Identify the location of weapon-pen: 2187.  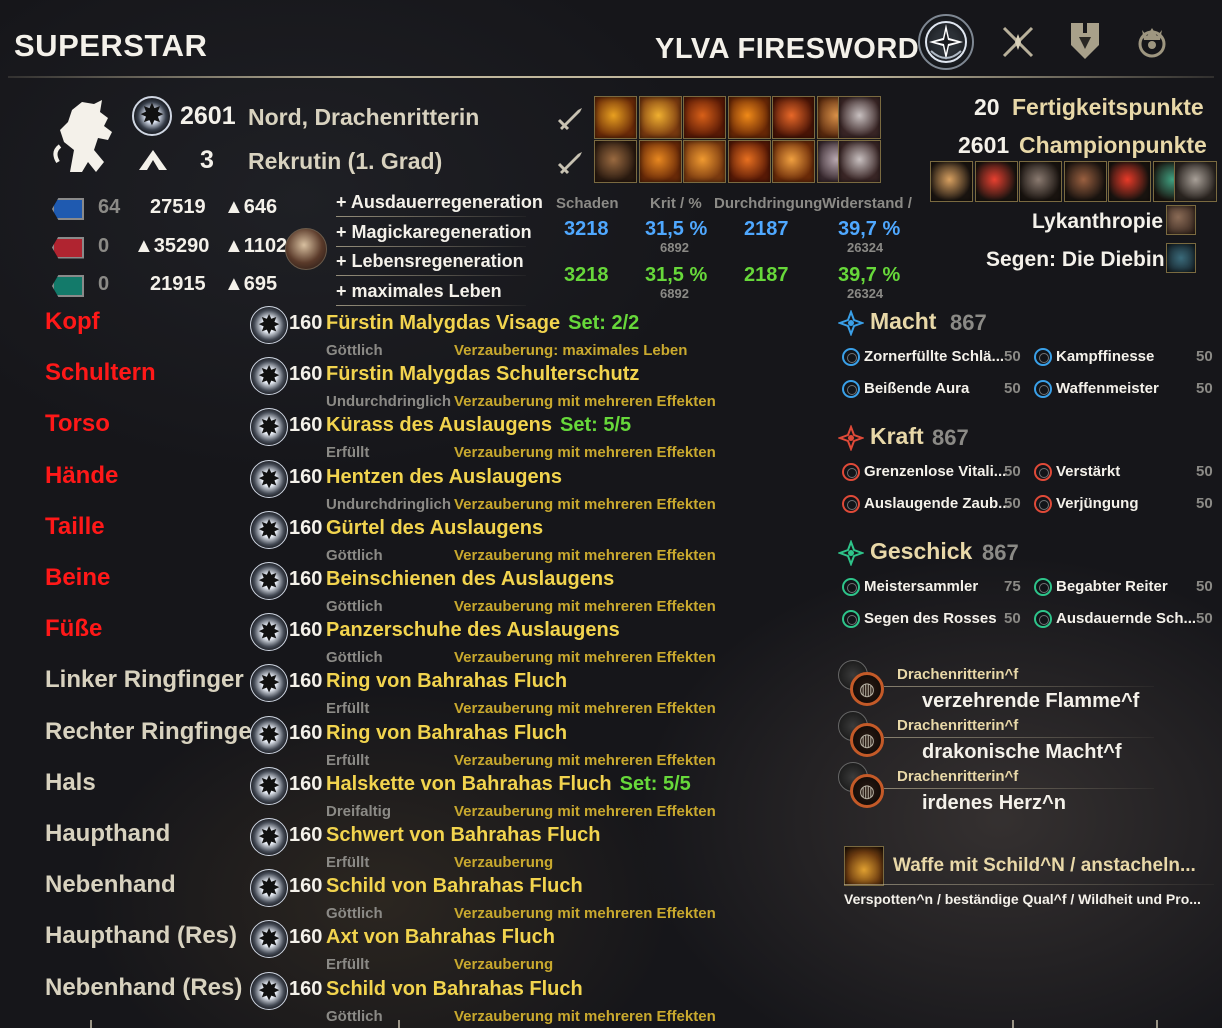
(766, 275).